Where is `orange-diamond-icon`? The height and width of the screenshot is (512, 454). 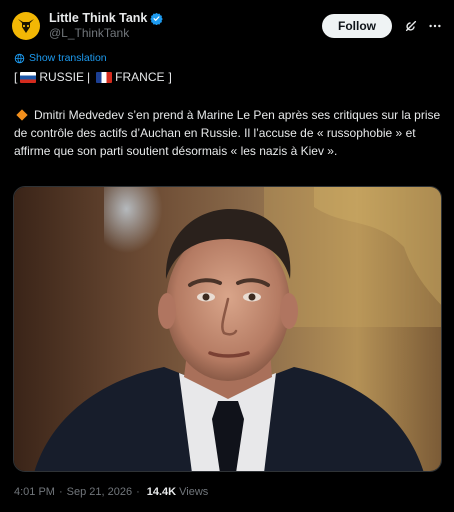
orange-diamond-icon is located at coordinates (22, 115).